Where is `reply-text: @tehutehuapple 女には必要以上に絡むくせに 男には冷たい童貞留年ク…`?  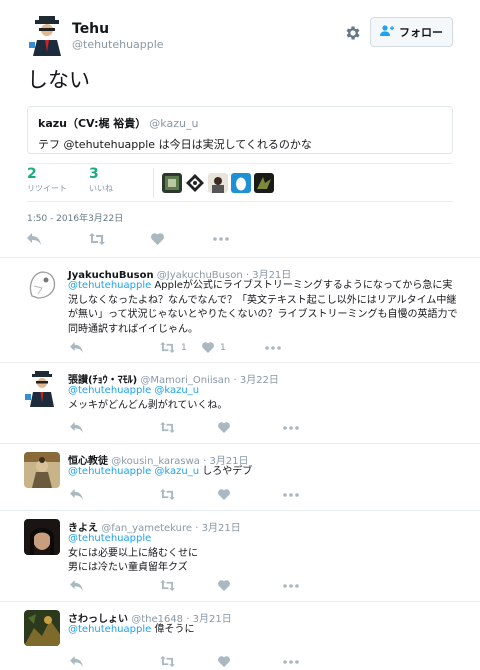
reply-text: @tehutehuapple 女には必要以上に絡むくせに 男には冷たい童貞留年ク… is located at coordinates (263, 554).